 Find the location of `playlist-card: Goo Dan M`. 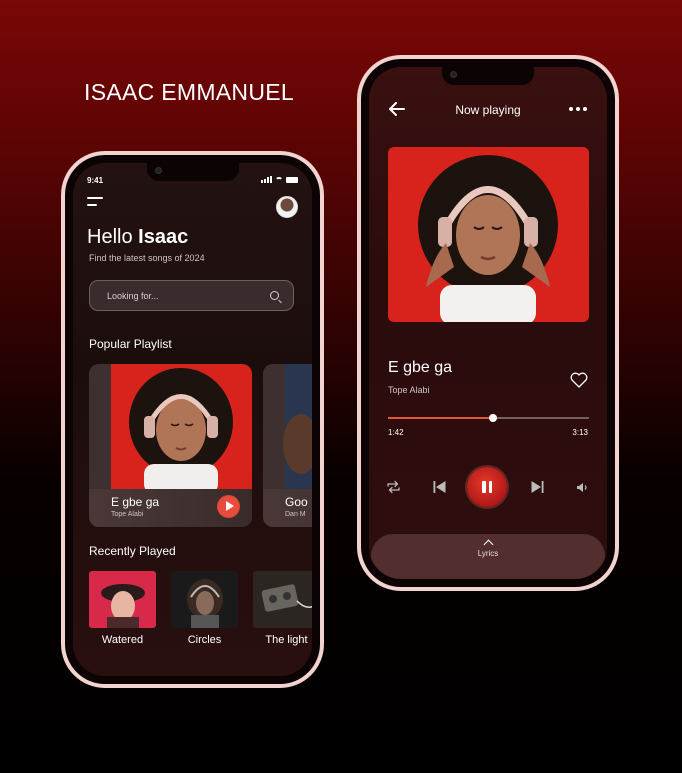

playlist-card: Goo Dan M is located at coordinates (287, 445).